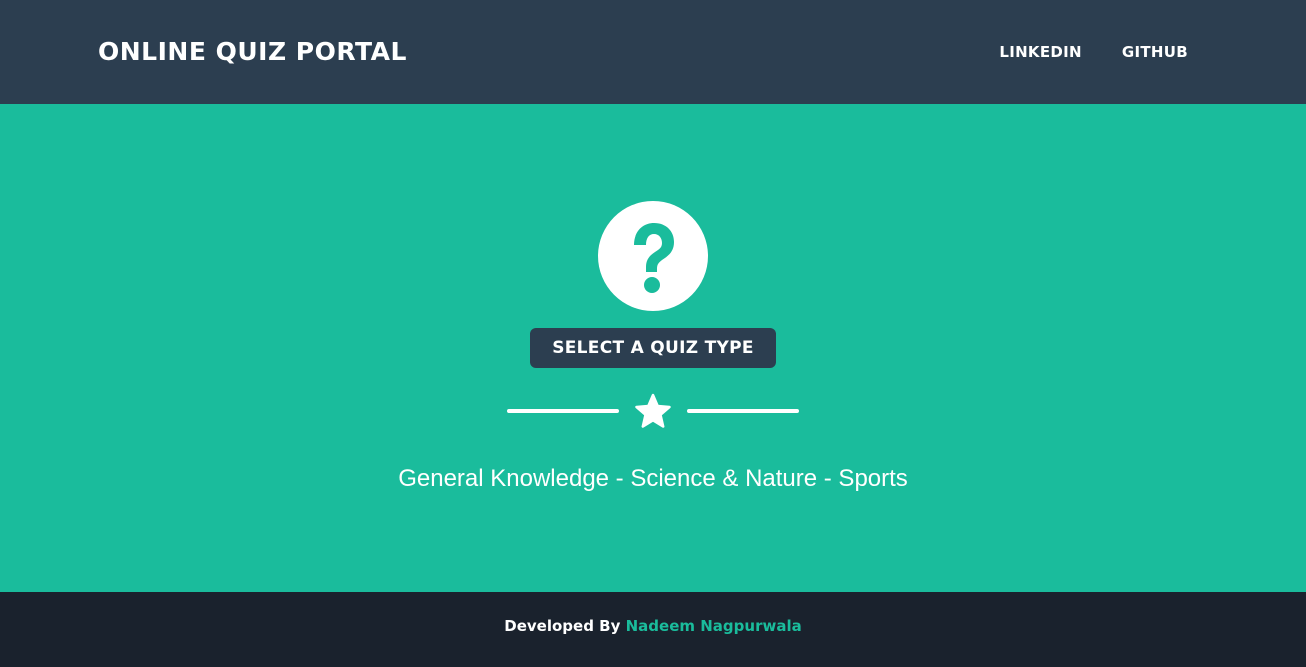 This screenshot has height=667, width=1306. What do you see at coordinates (1040, 52) in the screenshot?
I see `nav-link-linkedin: LINKEDIN` at bounding box center [1040, 52].